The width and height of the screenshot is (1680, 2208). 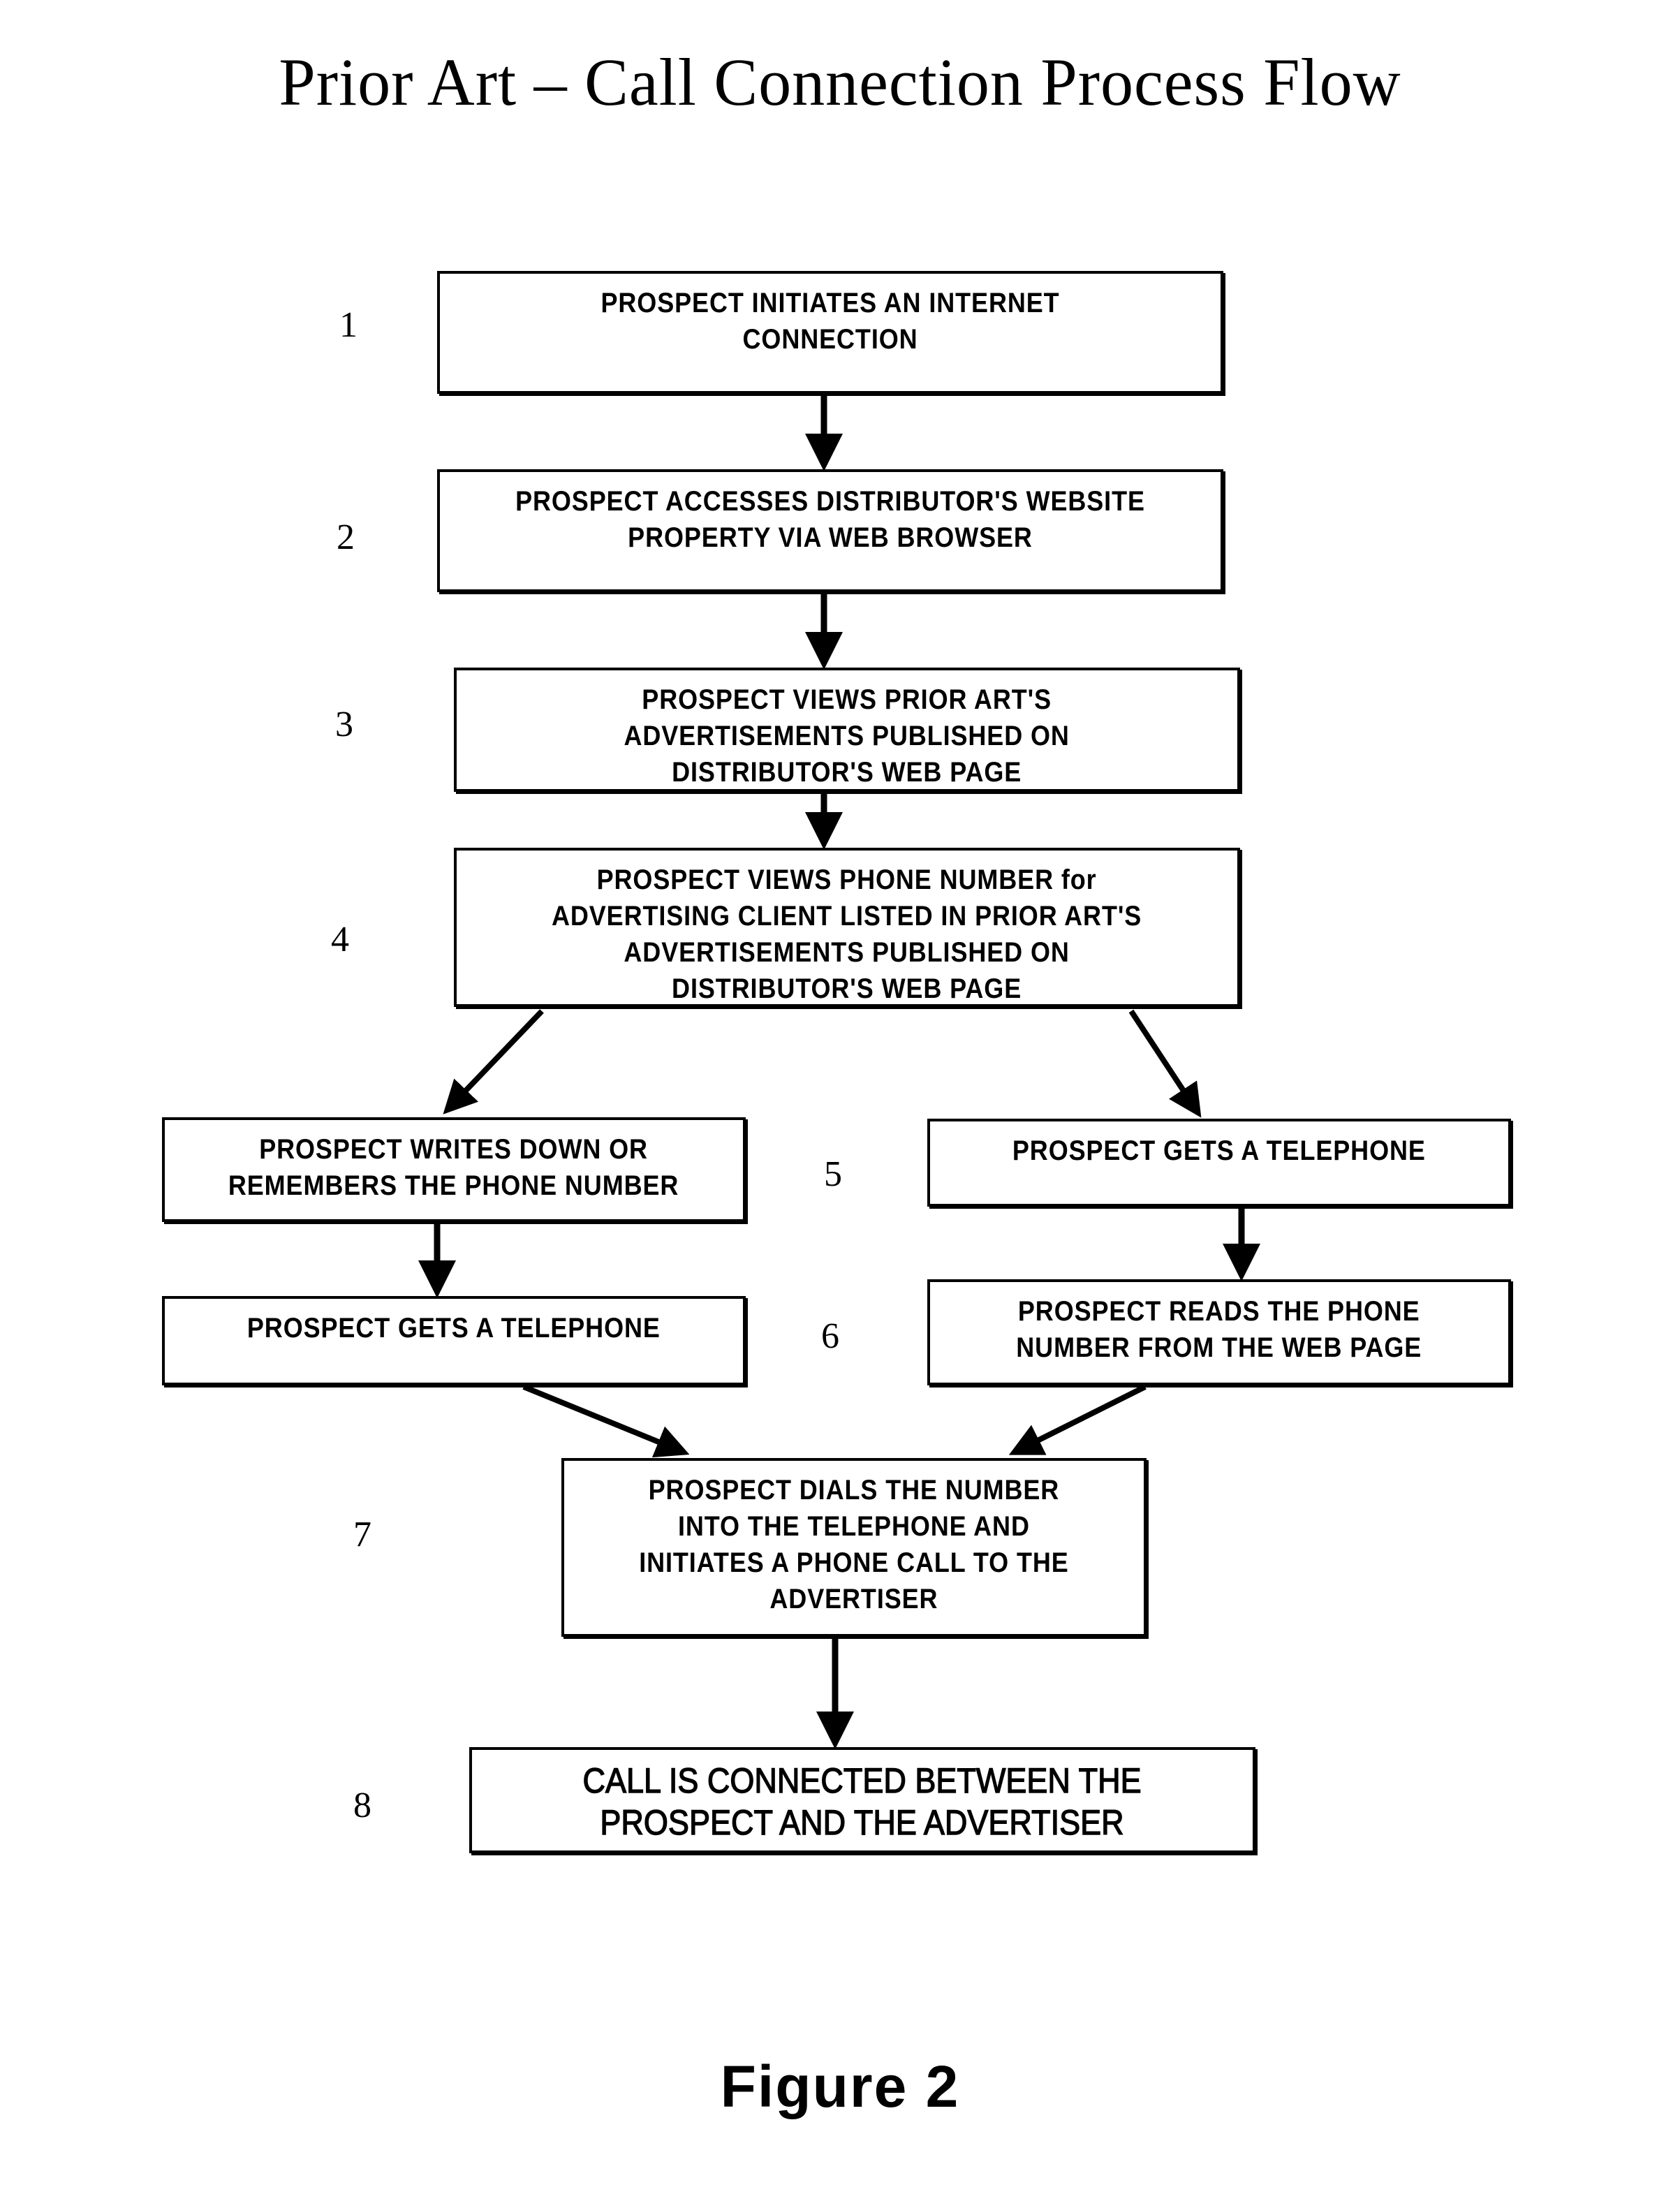 I want to click on arrow-4-to-5-right, so click(x=1165, y=1063).